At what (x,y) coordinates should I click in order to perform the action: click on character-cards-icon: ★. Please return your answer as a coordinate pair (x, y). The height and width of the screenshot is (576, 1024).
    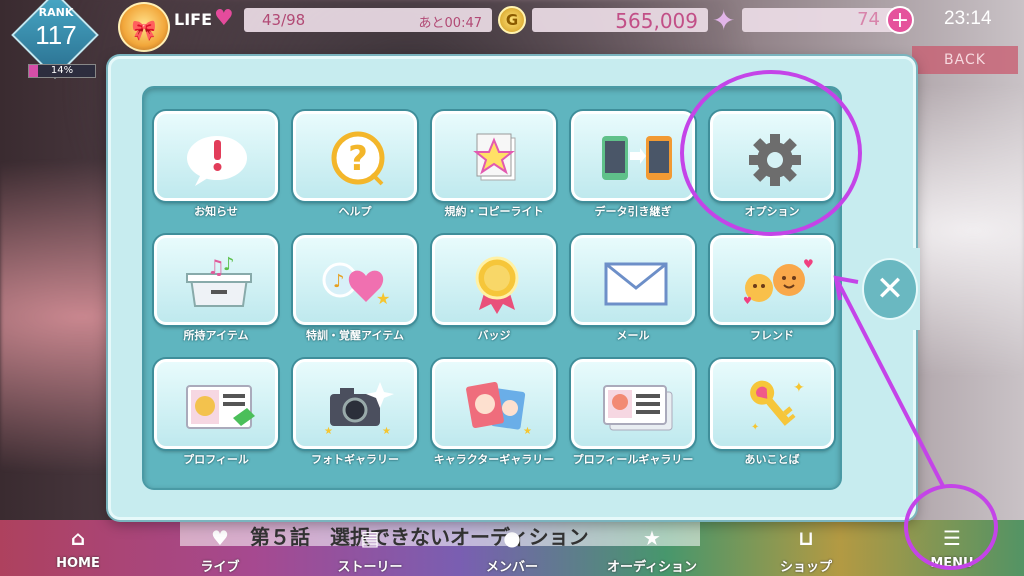
    Looking at the image, I should click on (494, 404).